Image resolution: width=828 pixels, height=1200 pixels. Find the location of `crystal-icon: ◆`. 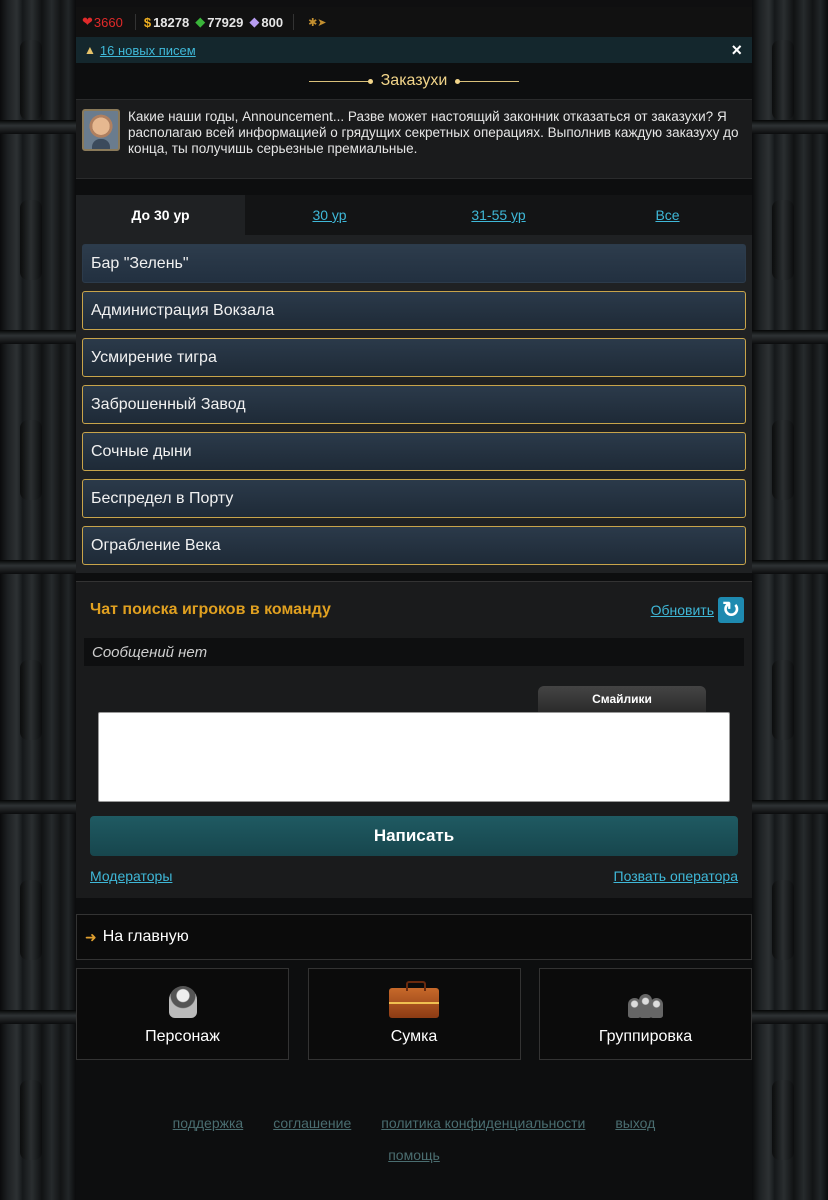

crystal-icon: ◆ is located at coordinates (254, 21).